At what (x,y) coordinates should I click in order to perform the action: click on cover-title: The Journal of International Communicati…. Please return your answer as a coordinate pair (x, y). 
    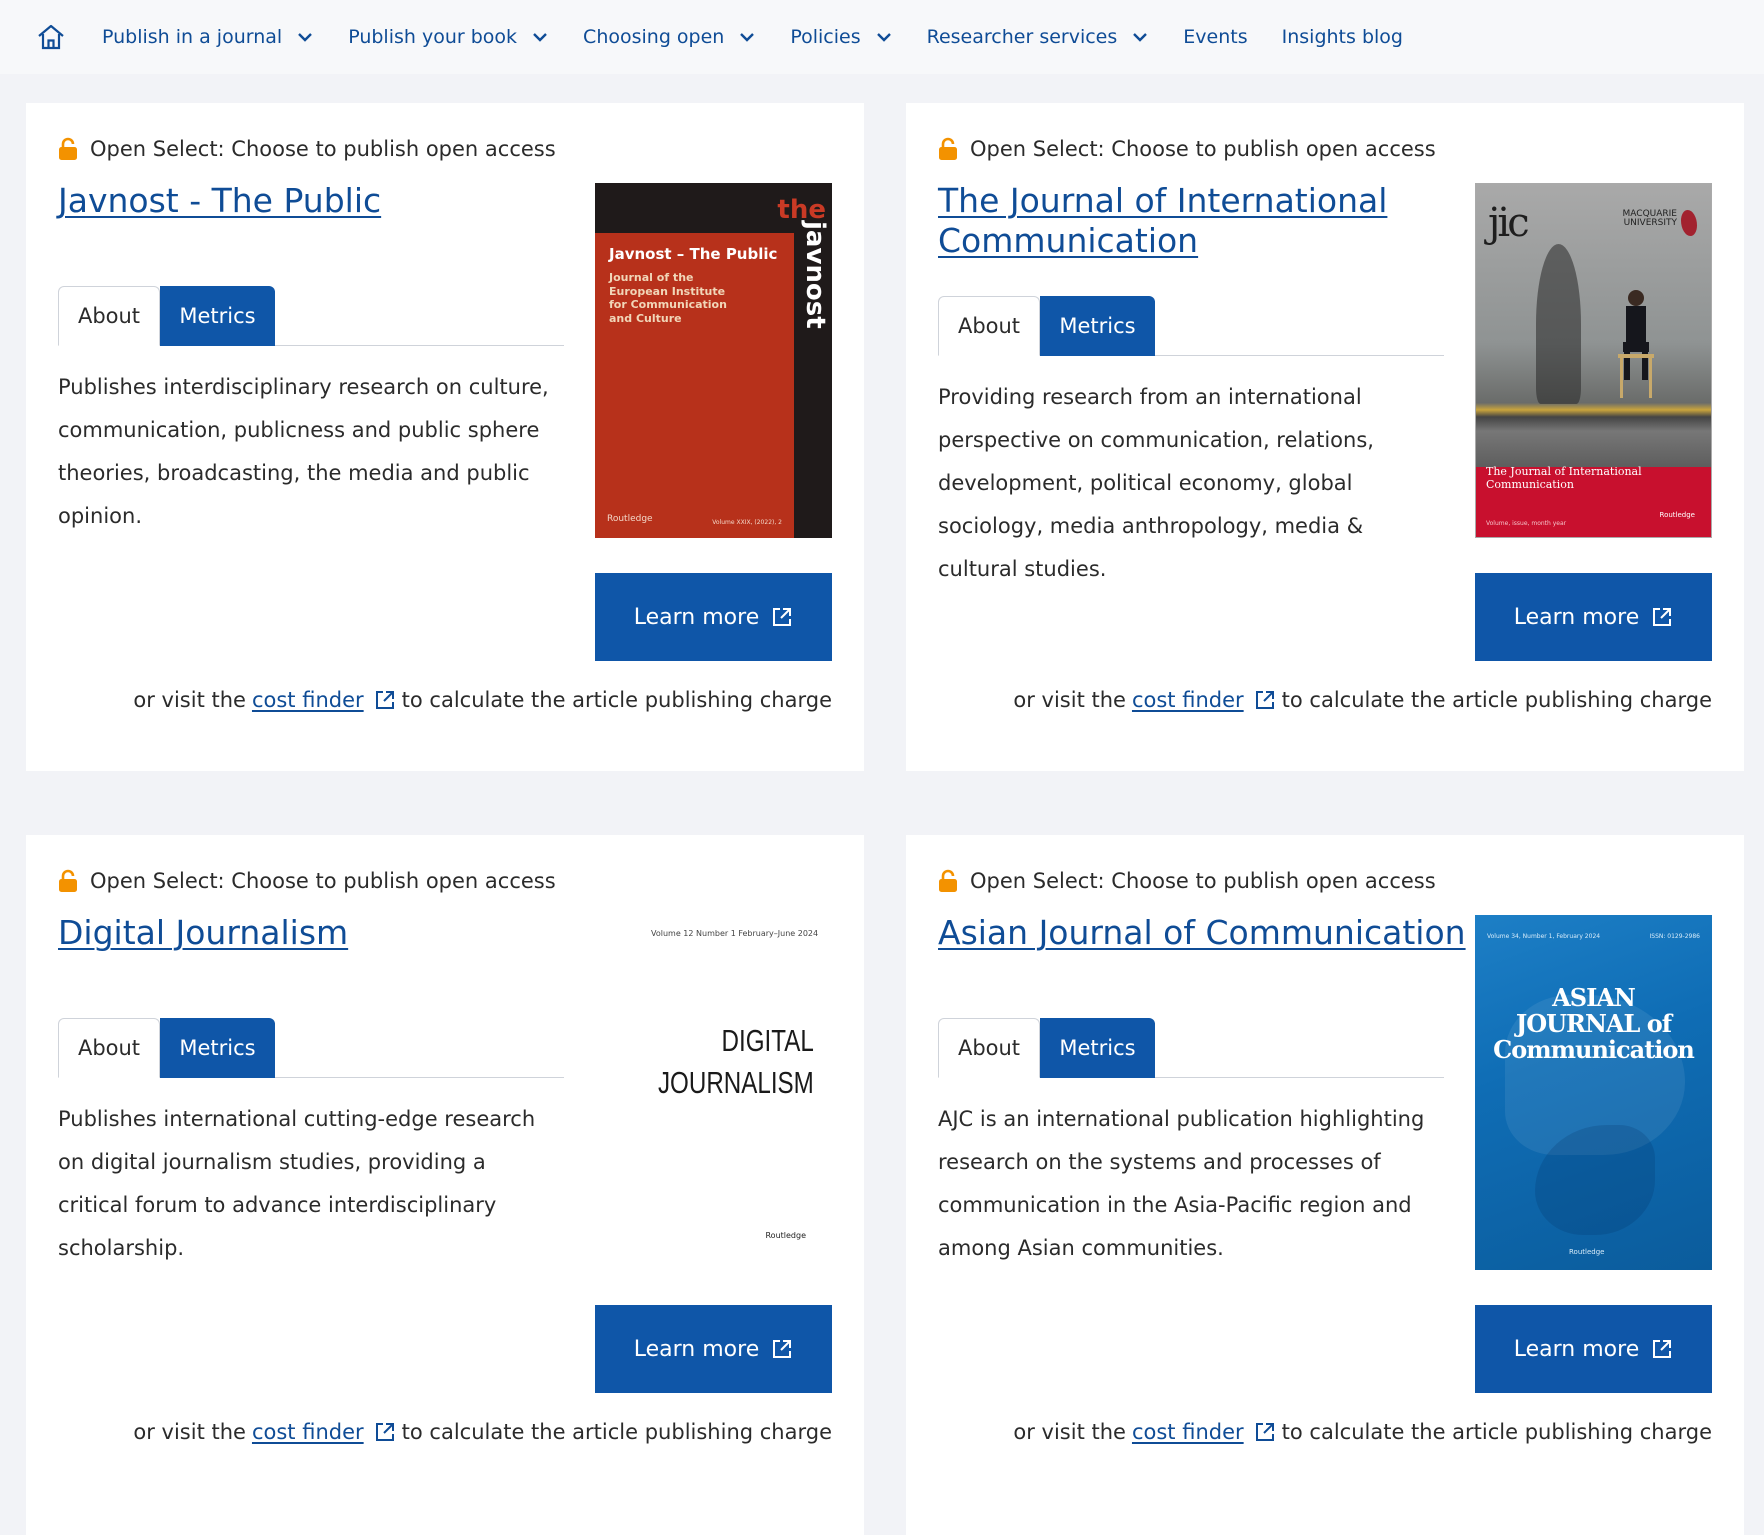
    Looking at the image, I should click on (1564, 478).